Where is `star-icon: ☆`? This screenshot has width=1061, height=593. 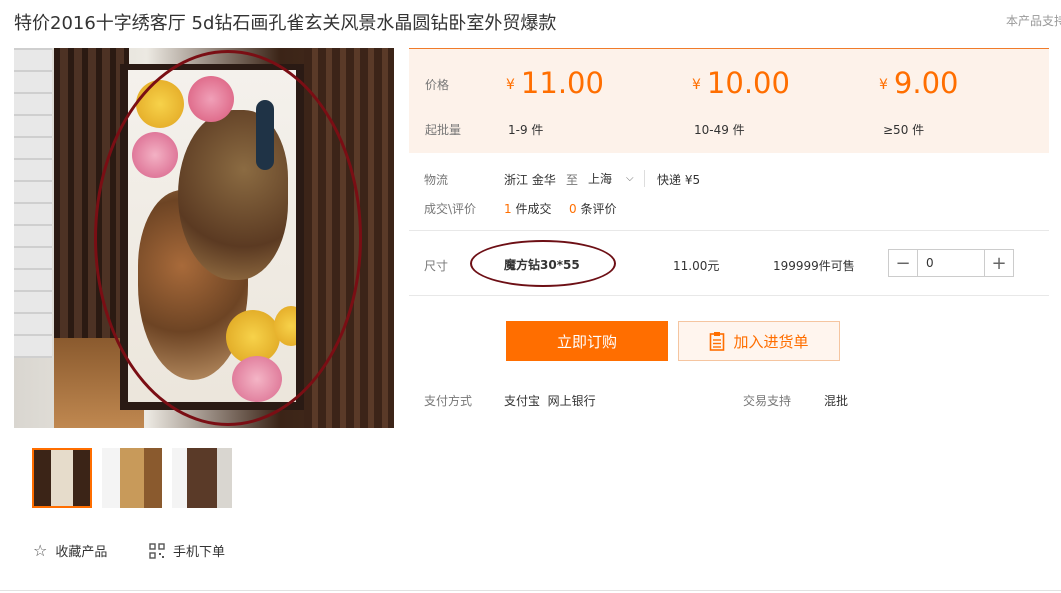
star-icon: ☆ is located at coordinates (40, 550).